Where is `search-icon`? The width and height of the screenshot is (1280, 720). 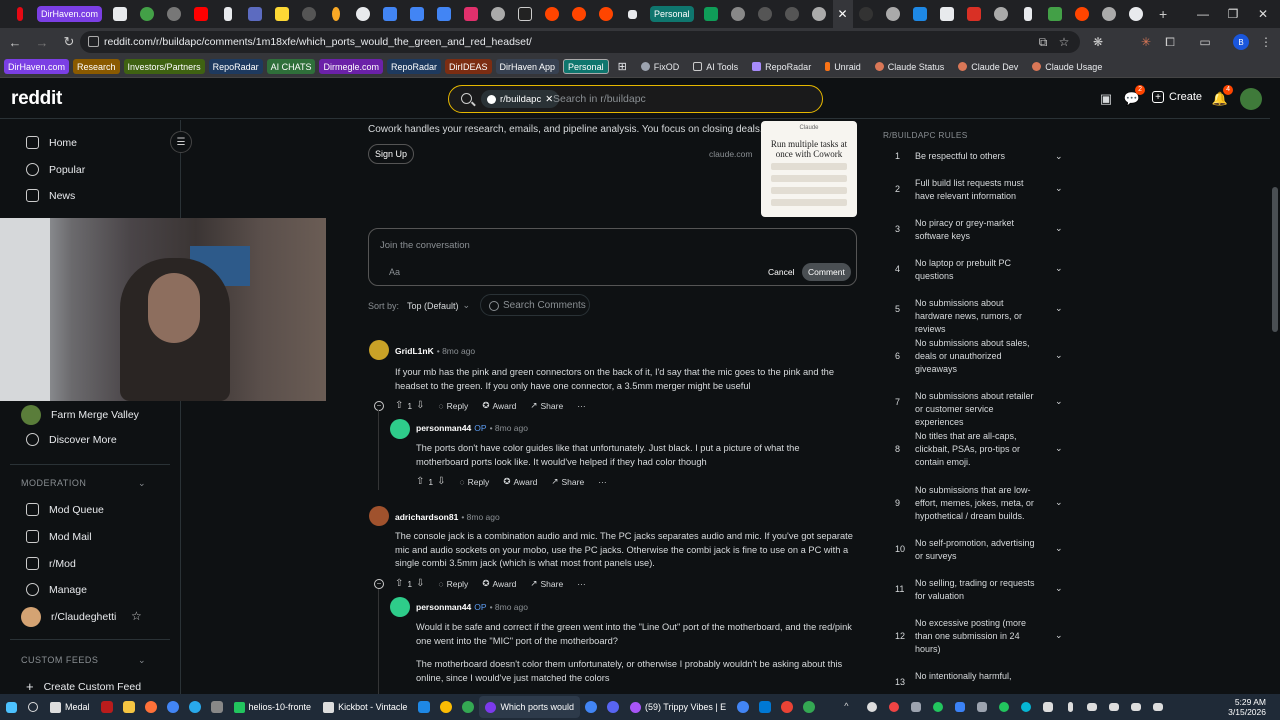 search-icon is located at coordinates (33, 707).